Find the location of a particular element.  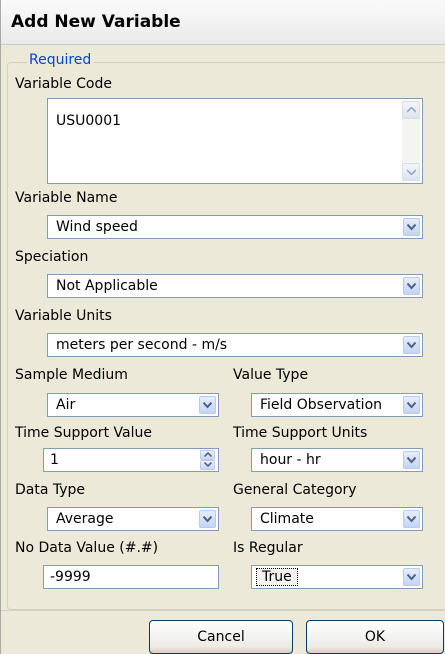

stepper-down-icon is located at coordinates (207, 465).